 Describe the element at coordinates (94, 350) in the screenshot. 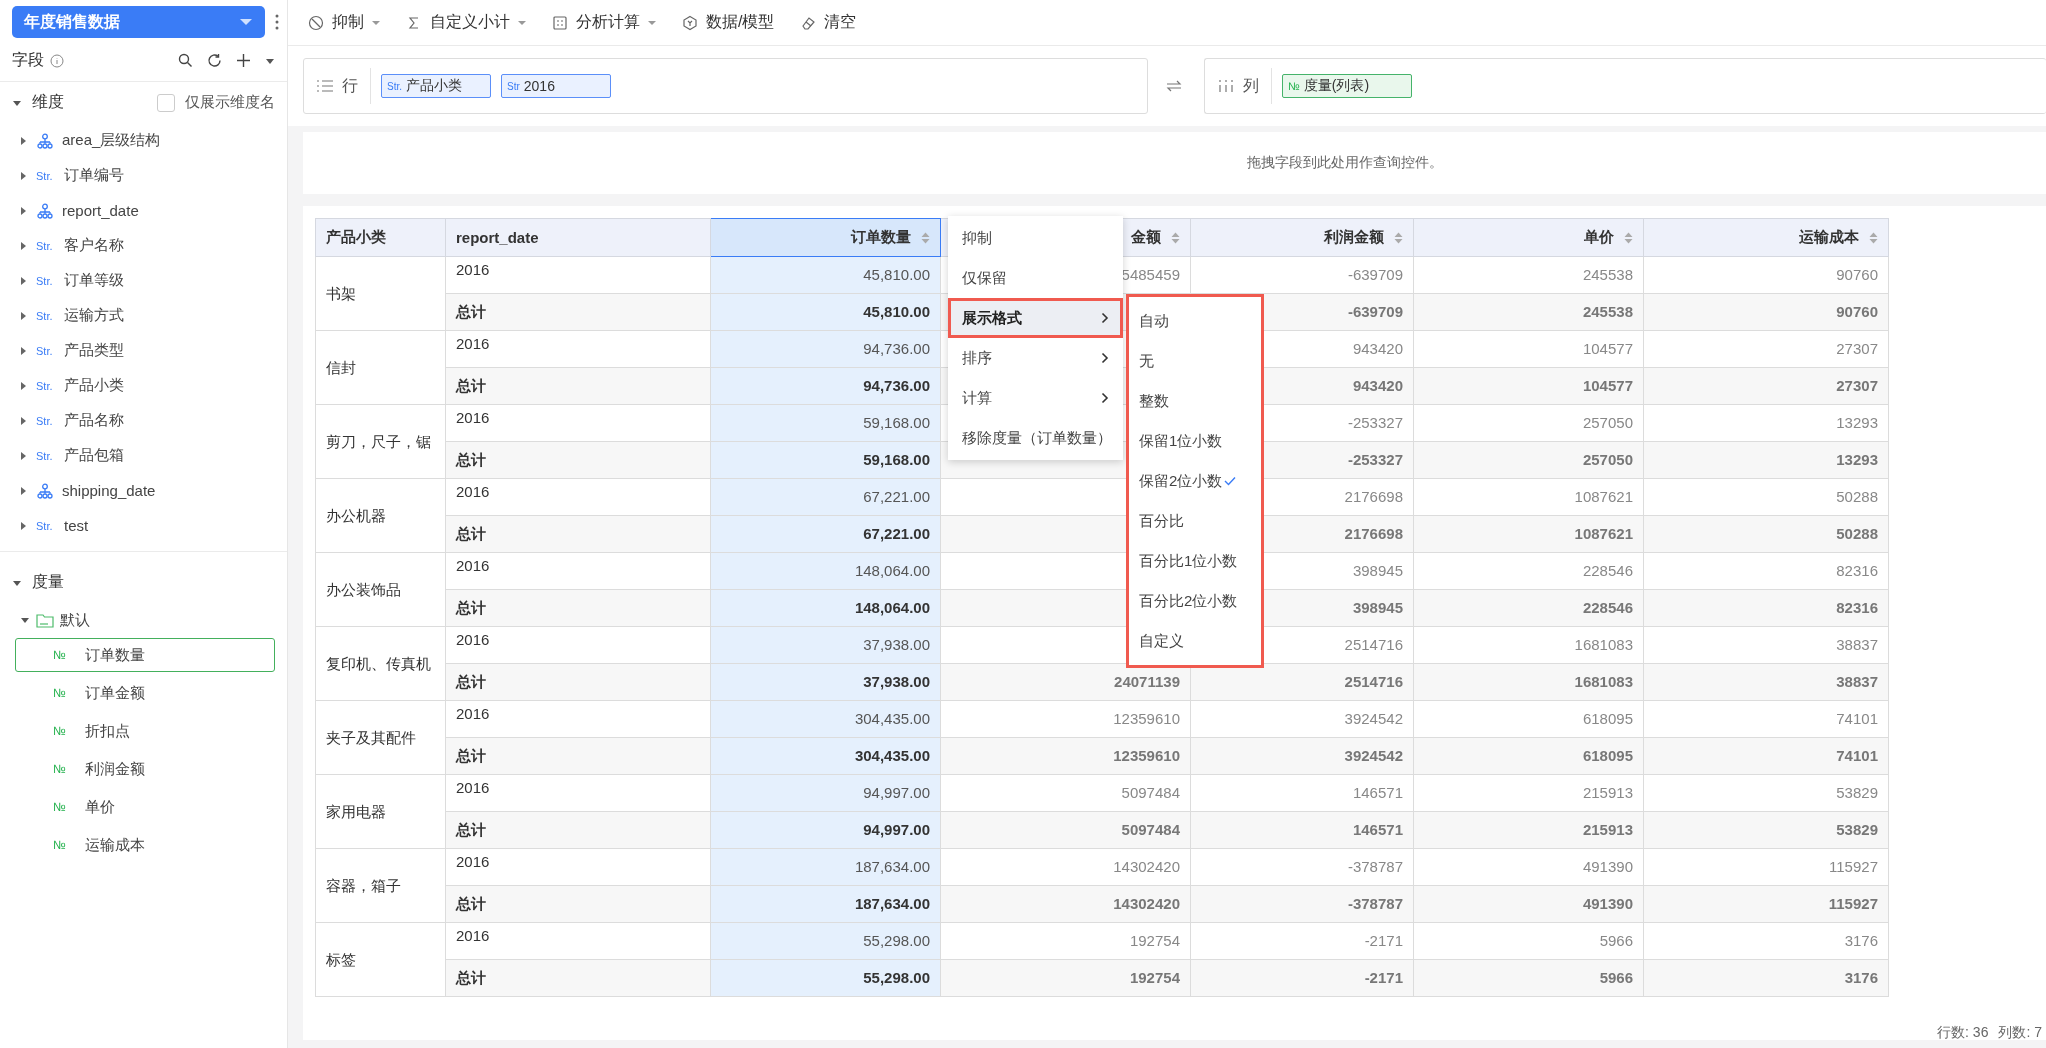

I see `dimension-field: 产品类型` at that location.